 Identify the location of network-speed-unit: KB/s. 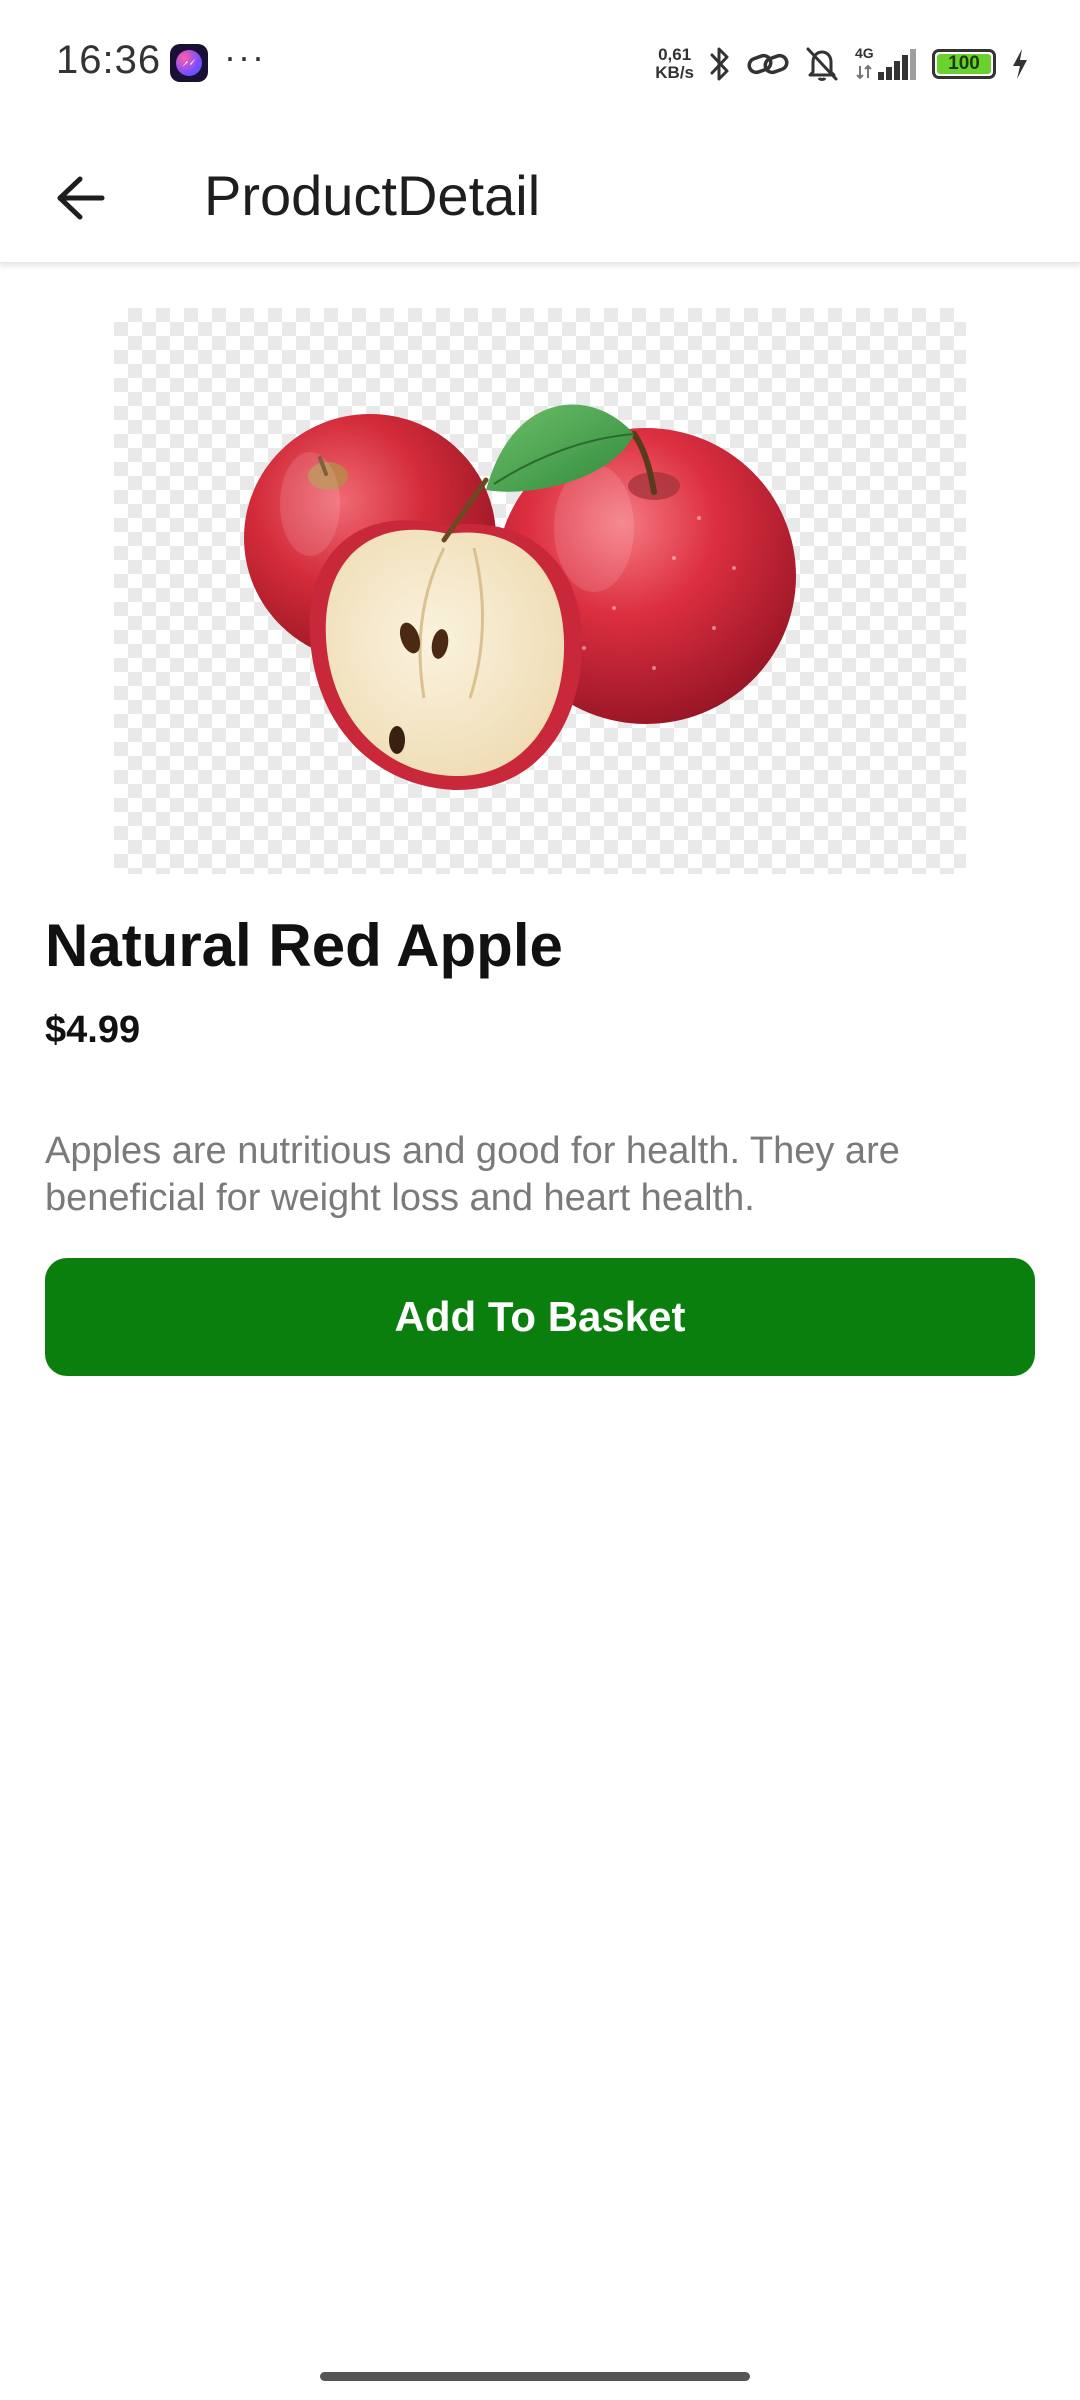
(674, 72).